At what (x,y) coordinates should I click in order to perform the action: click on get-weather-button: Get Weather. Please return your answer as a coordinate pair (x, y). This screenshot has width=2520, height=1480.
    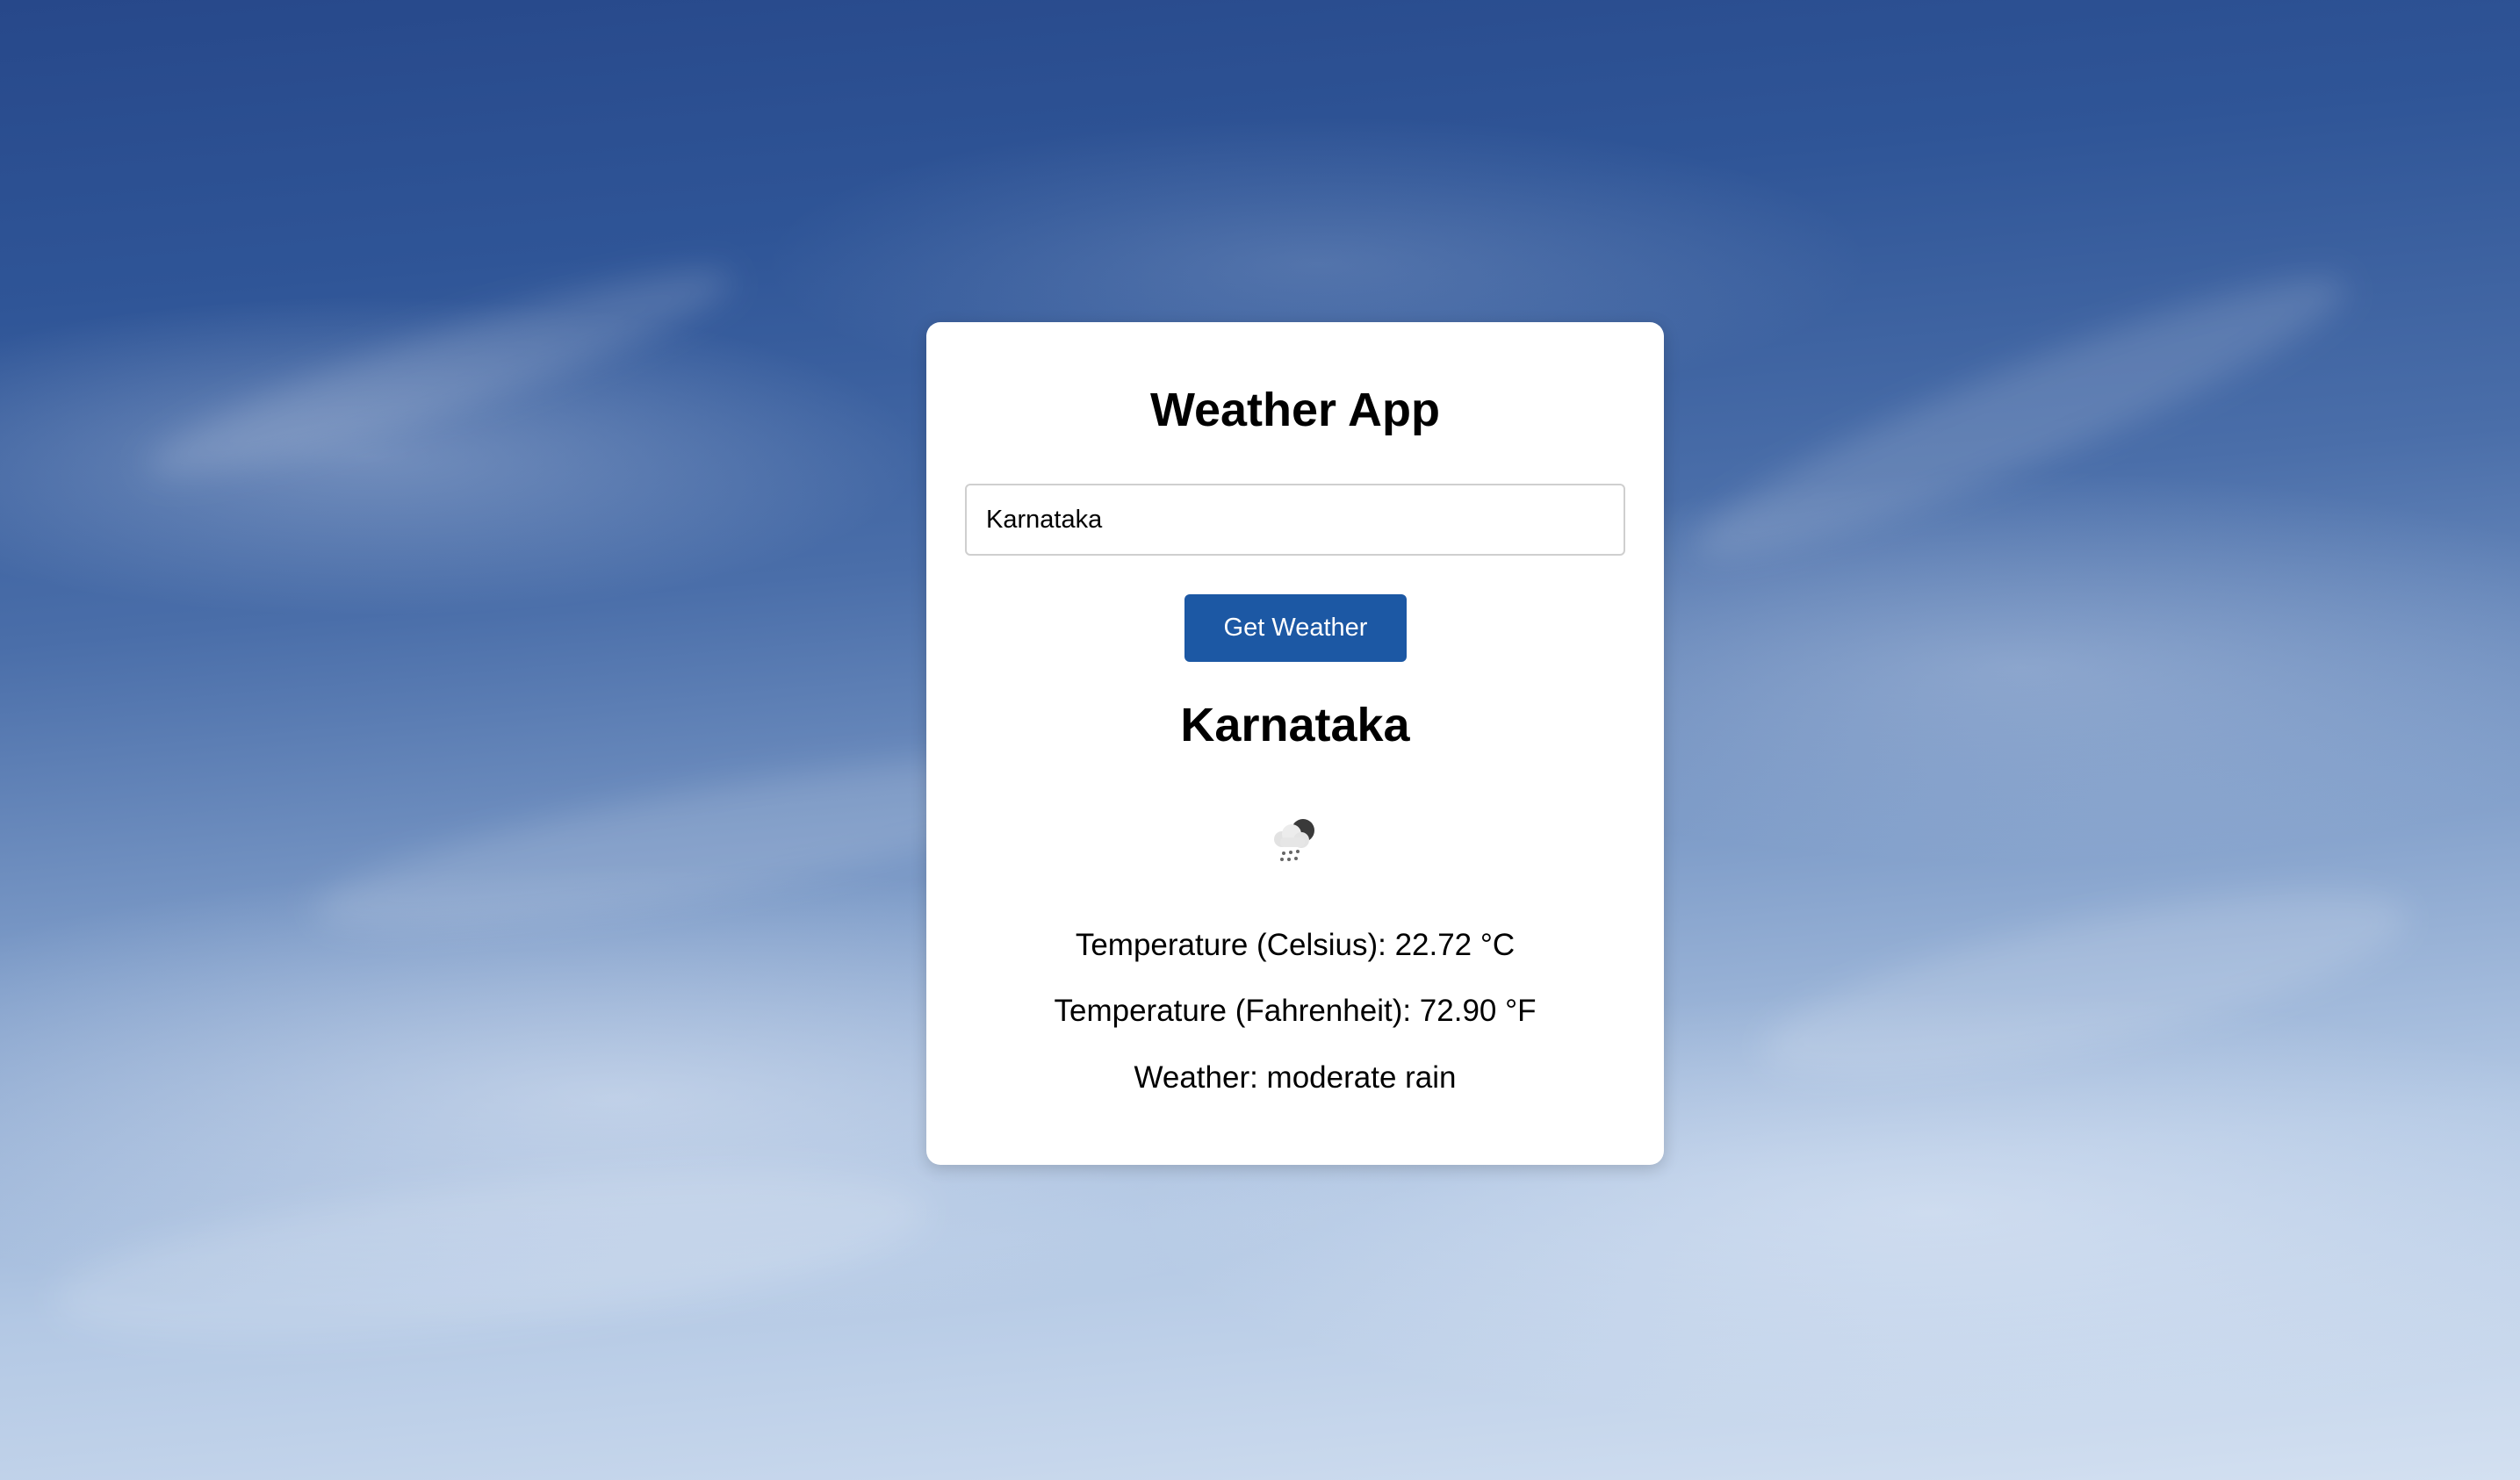
    Looking at the image, I should click on (1295, 628).